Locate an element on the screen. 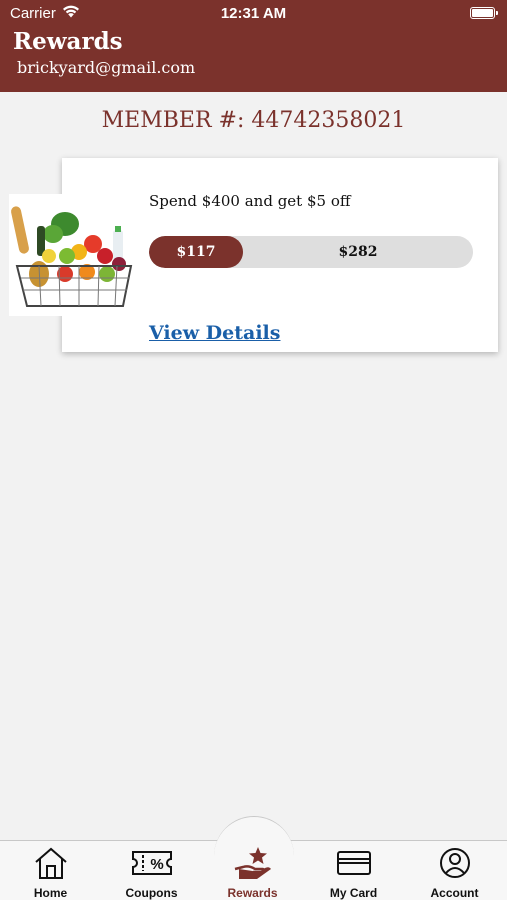 Image resolution: width=507 pixels, height=900 pixels. tab-my-card: My Card is located at coordinates (353, 870).